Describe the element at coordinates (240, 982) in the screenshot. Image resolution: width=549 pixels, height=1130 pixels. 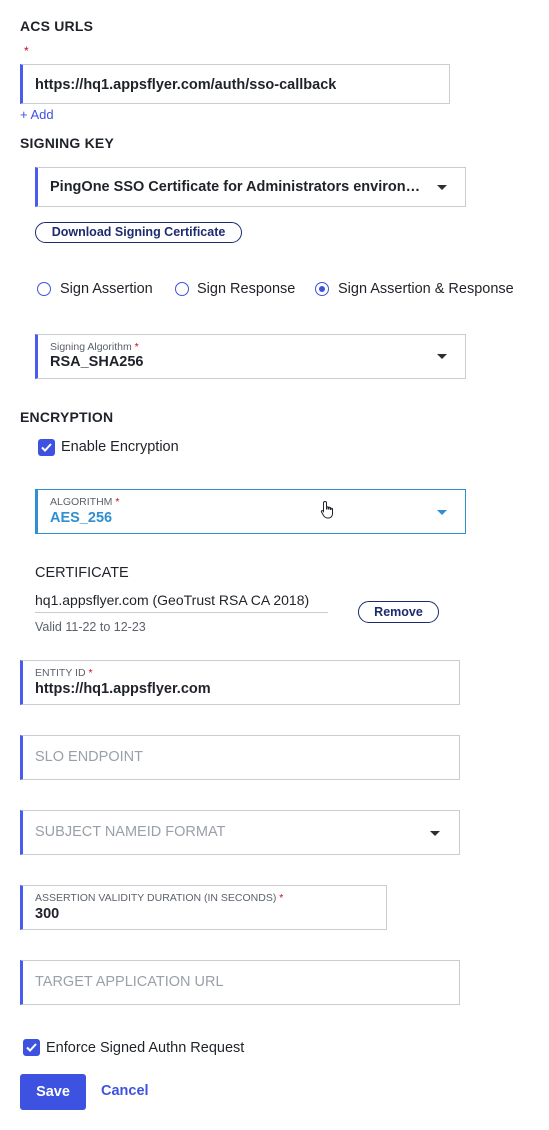
I see `target-application-url-input: TARGET APPLICATION URL` at that location.